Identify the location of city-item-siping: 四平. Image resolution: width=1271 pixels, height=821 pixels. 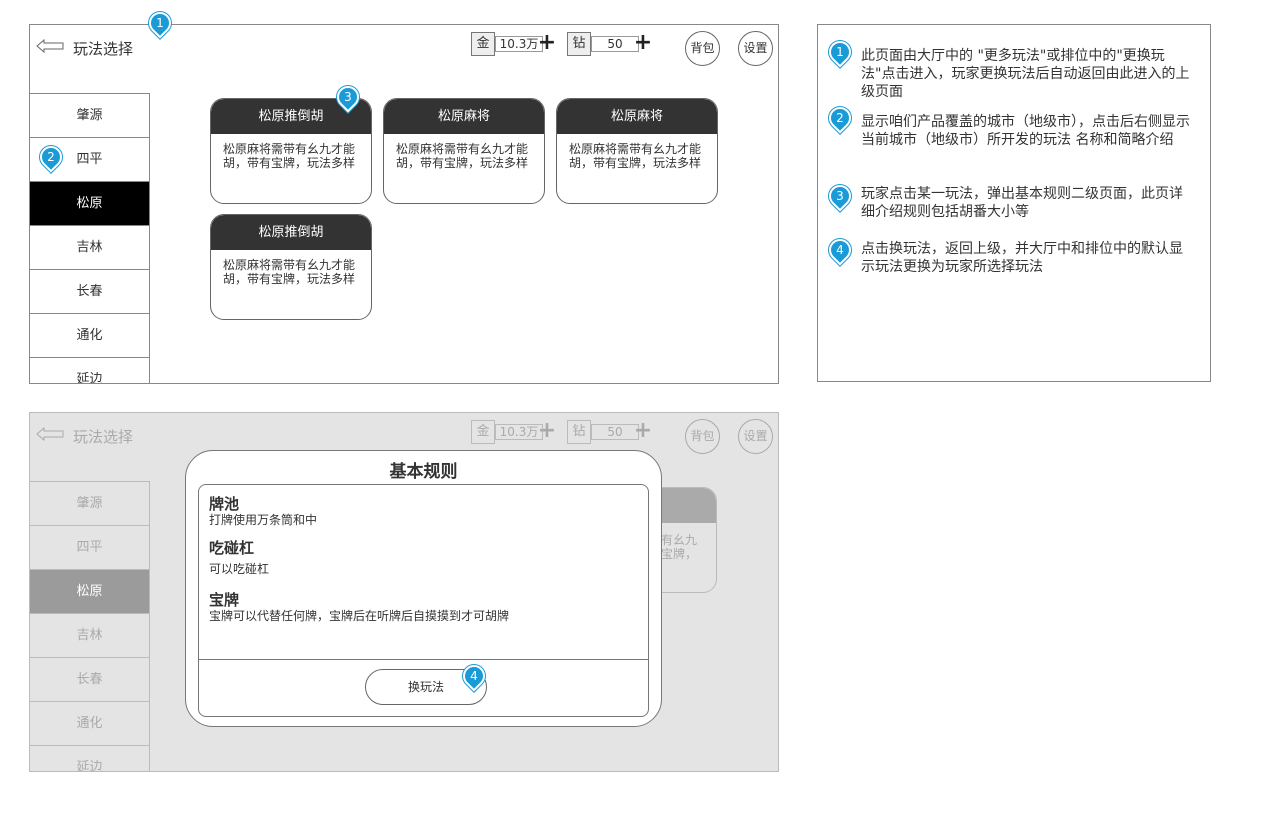
(89, 547).